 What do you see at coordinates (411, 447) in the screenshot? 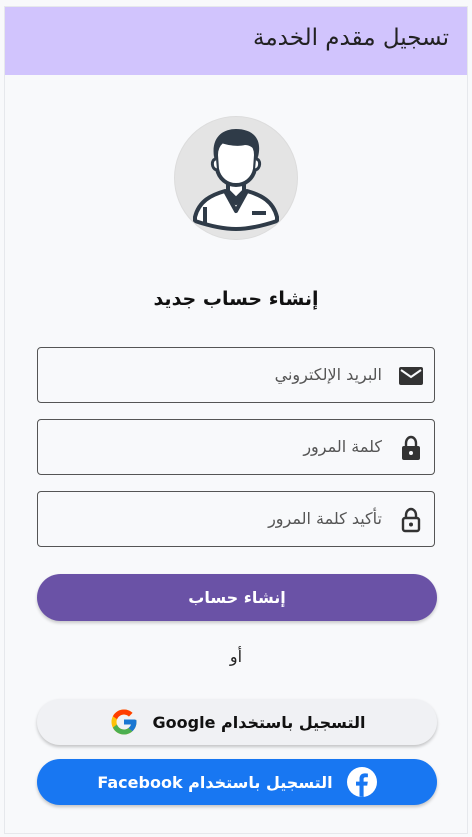
I see `lock-icon` at bounding box center [411, 447].